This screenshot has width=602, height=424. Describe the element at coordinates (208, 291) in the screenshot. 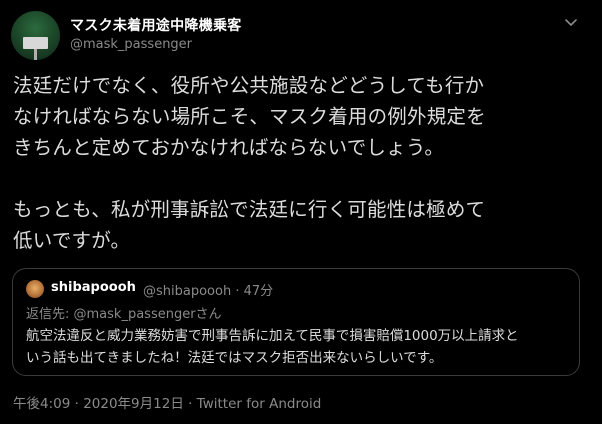

I see `quoted-handle-time: @shibapoooh · 47分` at that location.